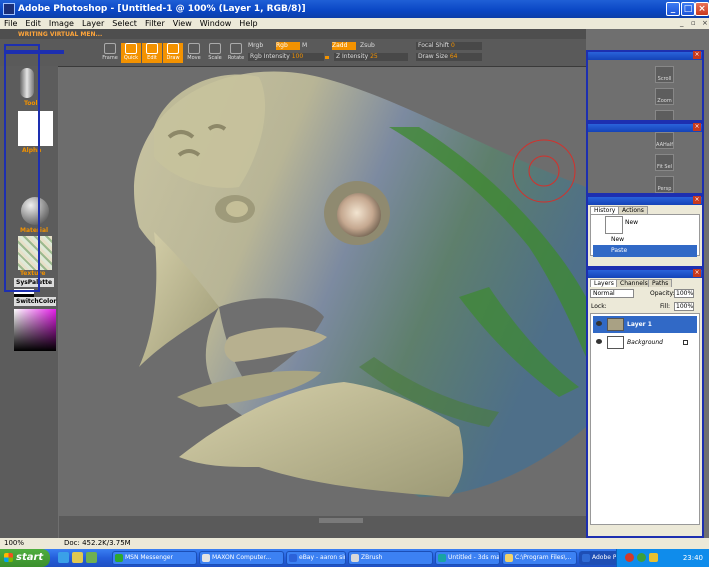  What do you see at coordinates (645, 274) in the screenshot?
I see `layers-titlebar` at bounding box center [645, 274].